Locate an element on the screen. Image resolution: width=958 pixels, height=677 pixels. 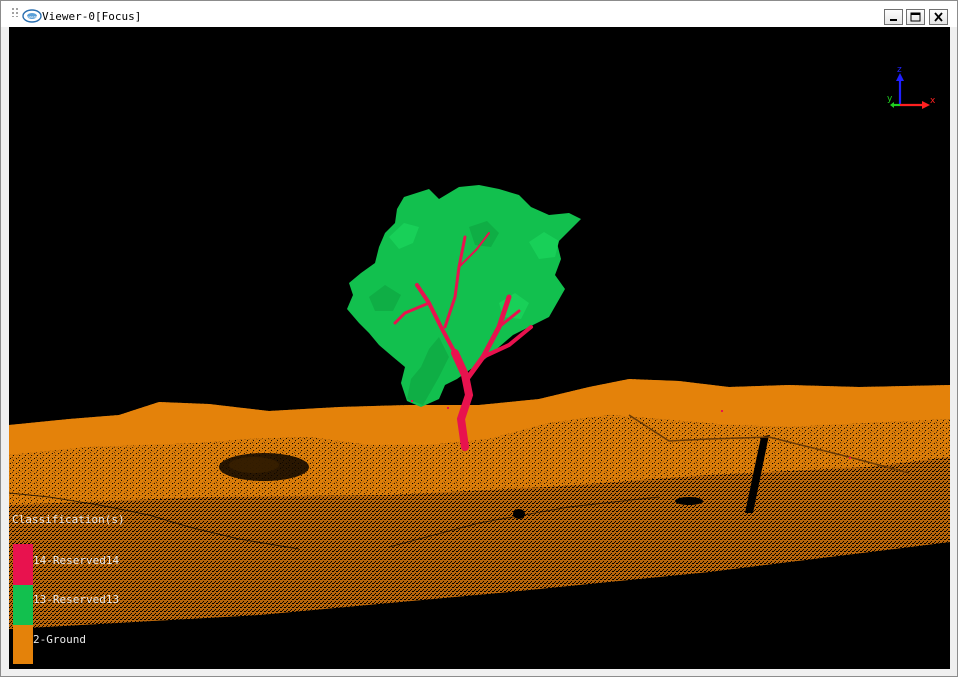
axis-x-label: x is located at coordinates (933, 101).